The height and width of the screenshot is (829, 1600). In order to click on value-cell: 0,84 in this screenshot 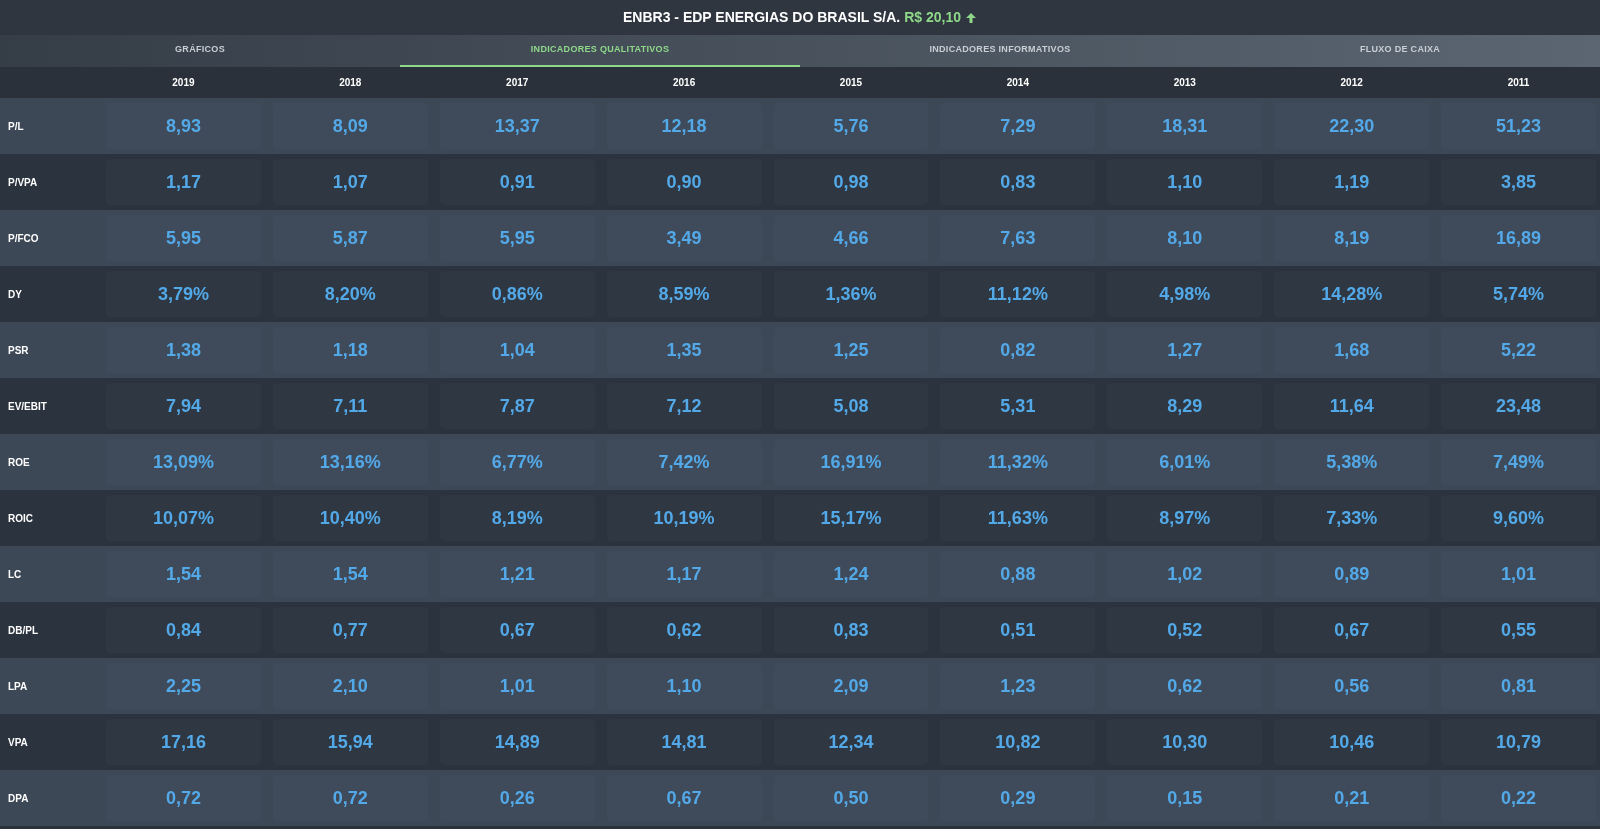, I will do `click(183, 630)`.